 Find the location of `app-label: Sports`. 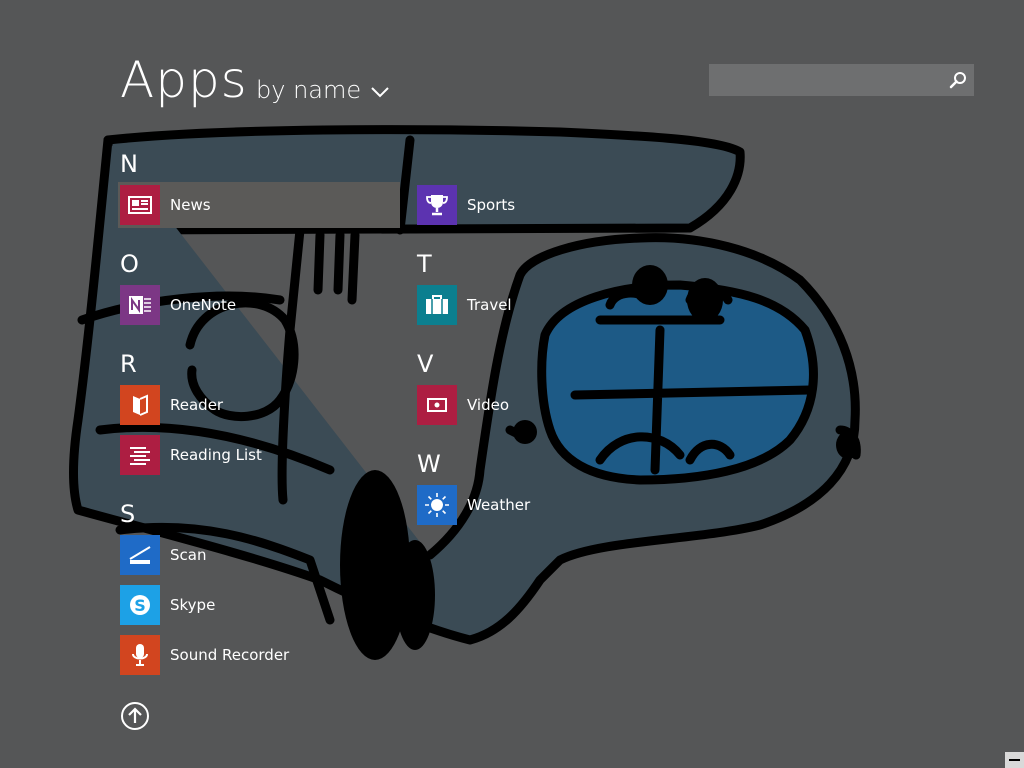

app-label: Sports is located at coordinates (491, 205).